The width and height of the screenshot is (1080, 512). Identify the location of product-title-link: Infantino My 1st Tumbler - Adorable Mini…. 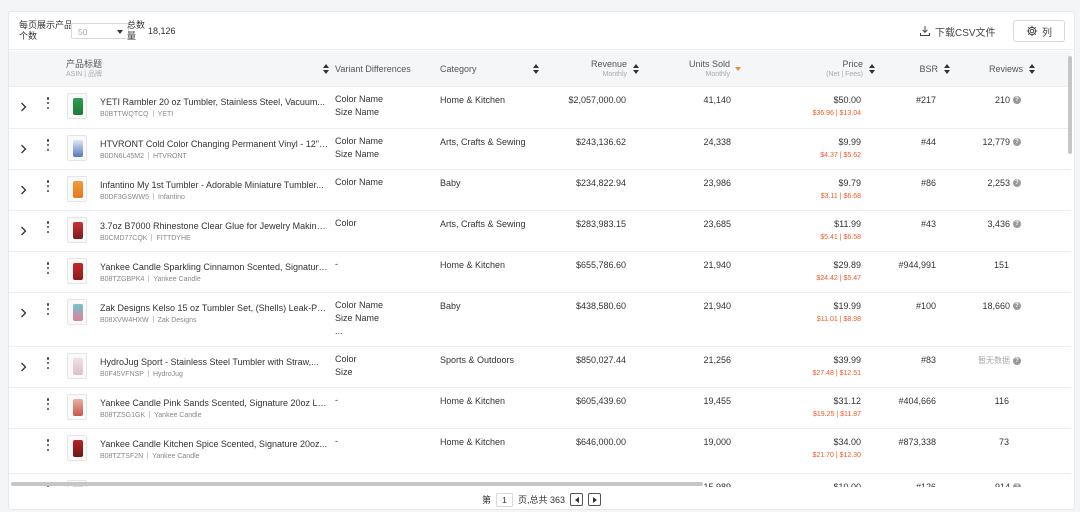
(214, 185).